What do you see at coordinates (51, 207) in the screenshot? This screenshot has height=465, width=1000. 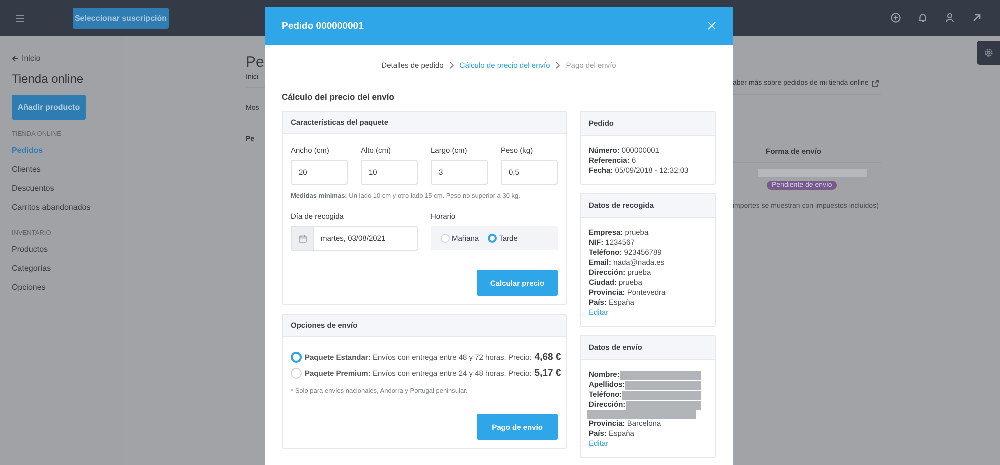 I see `sidebar-item: Carritos abandonados` at bounding box center [51, 207].